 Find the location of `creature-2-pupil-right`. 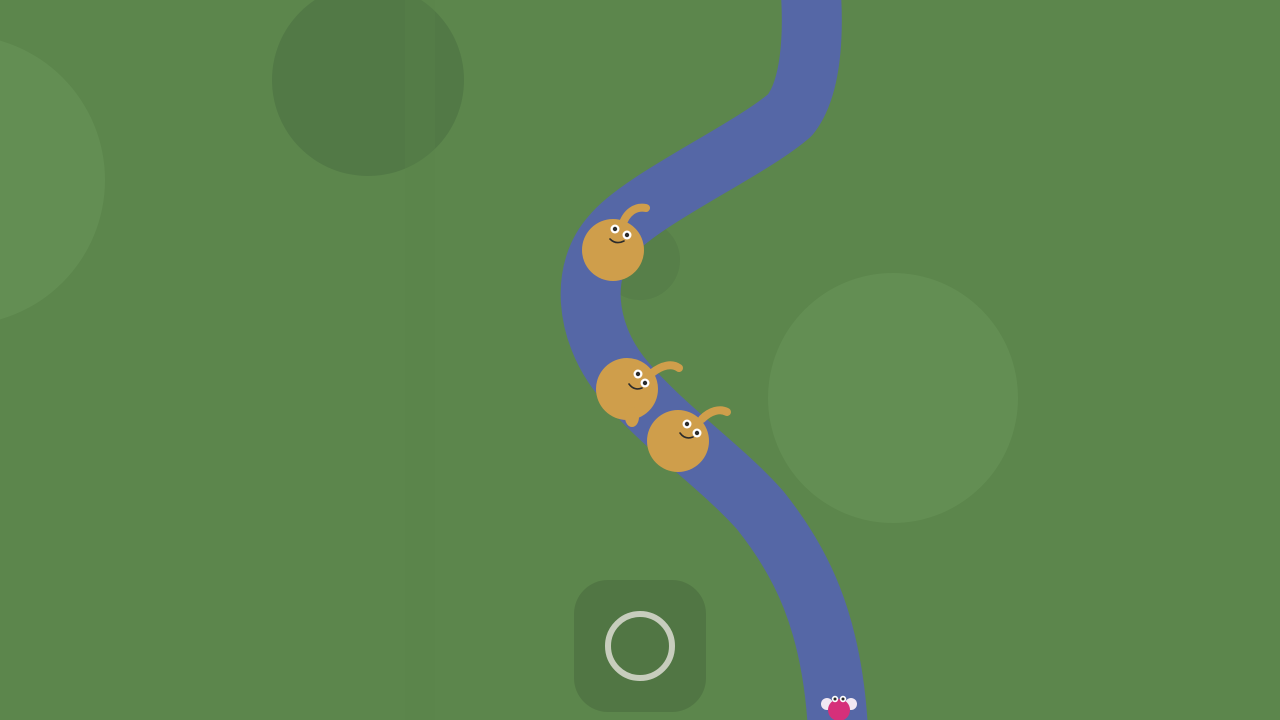

creature-2-pupil-right is located at coordinates (645, 383).